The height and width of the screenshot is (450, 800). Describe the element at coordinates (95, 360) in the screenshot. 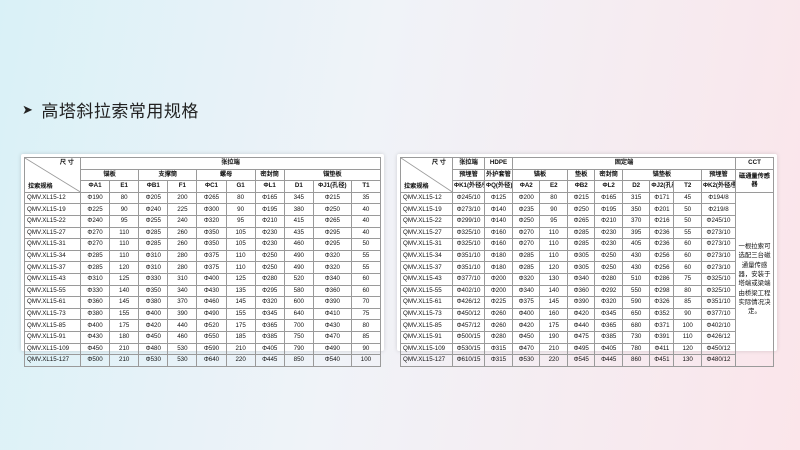

I see `value-cell: Φ500` at that location.